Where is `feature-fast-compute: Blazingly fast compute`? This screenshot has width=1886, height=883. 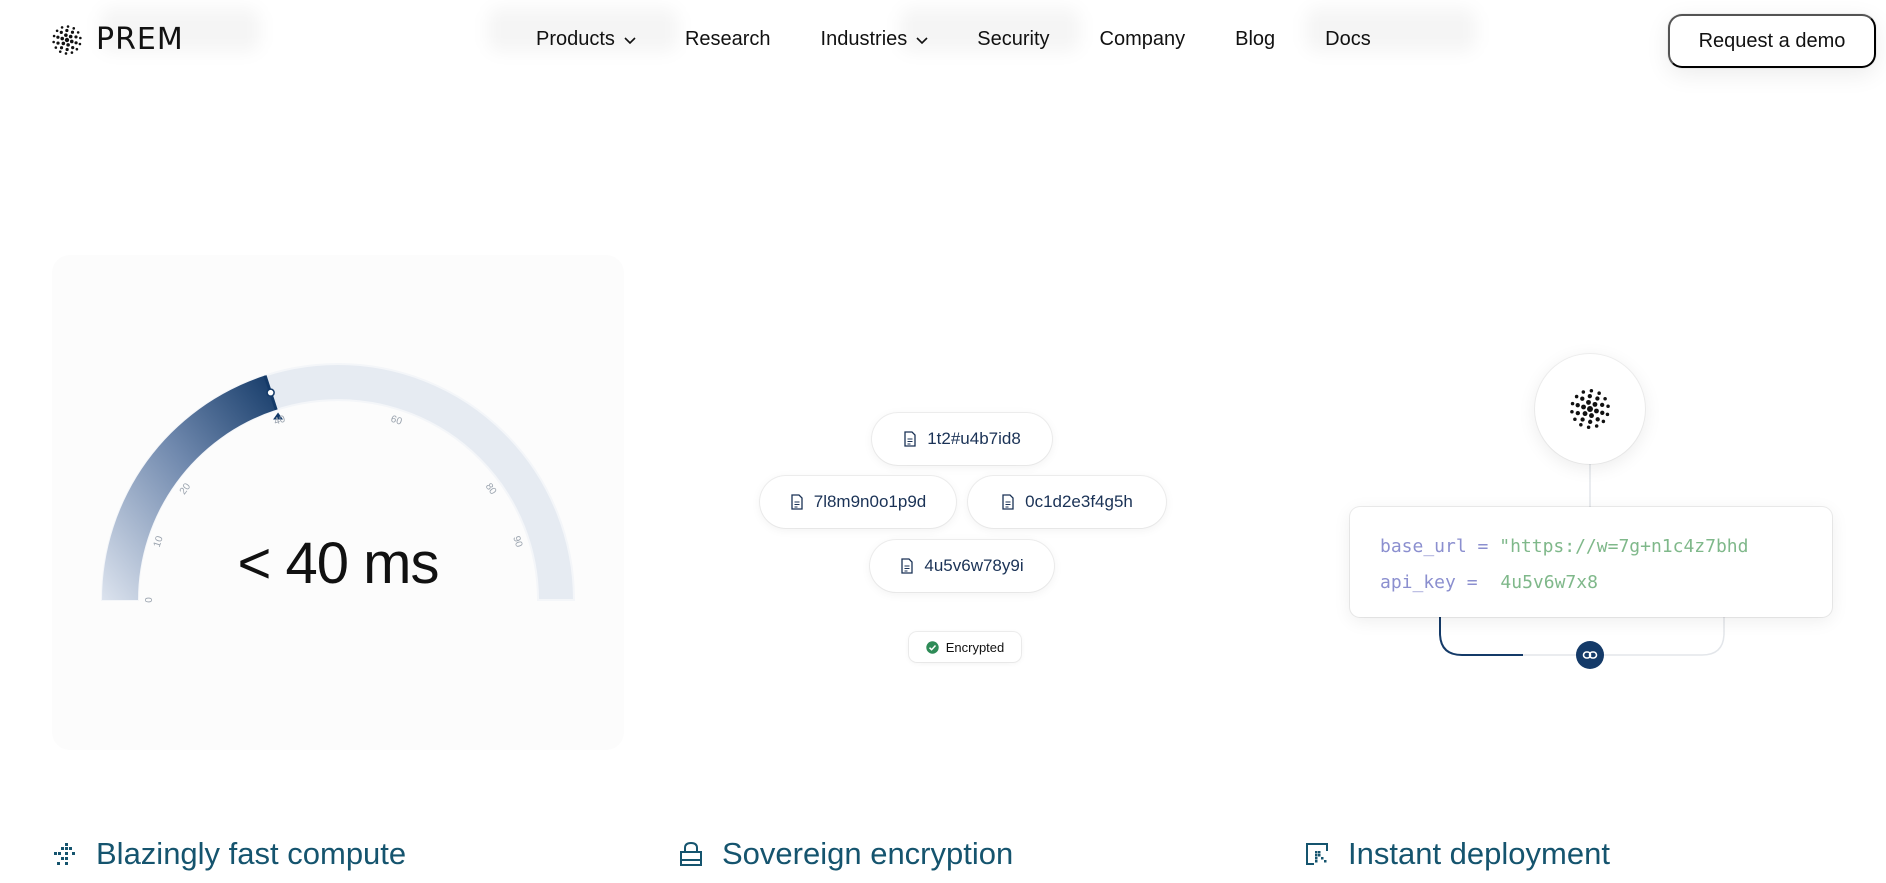 feature-fast-compute: Blazingly fast compute is located at coordinates (229, 854).